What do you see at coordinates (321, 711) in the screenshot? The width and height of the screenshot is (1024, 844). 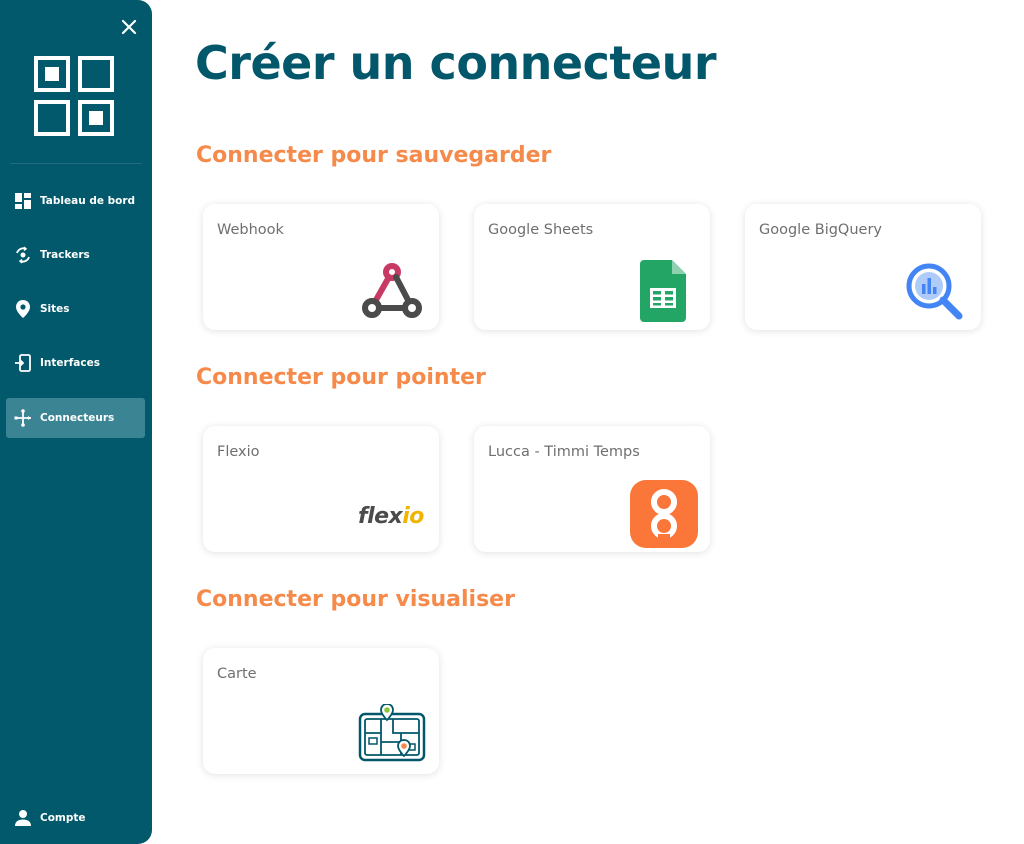 I see `connector-card-carte: Carte` at bounding box center [321, 711].